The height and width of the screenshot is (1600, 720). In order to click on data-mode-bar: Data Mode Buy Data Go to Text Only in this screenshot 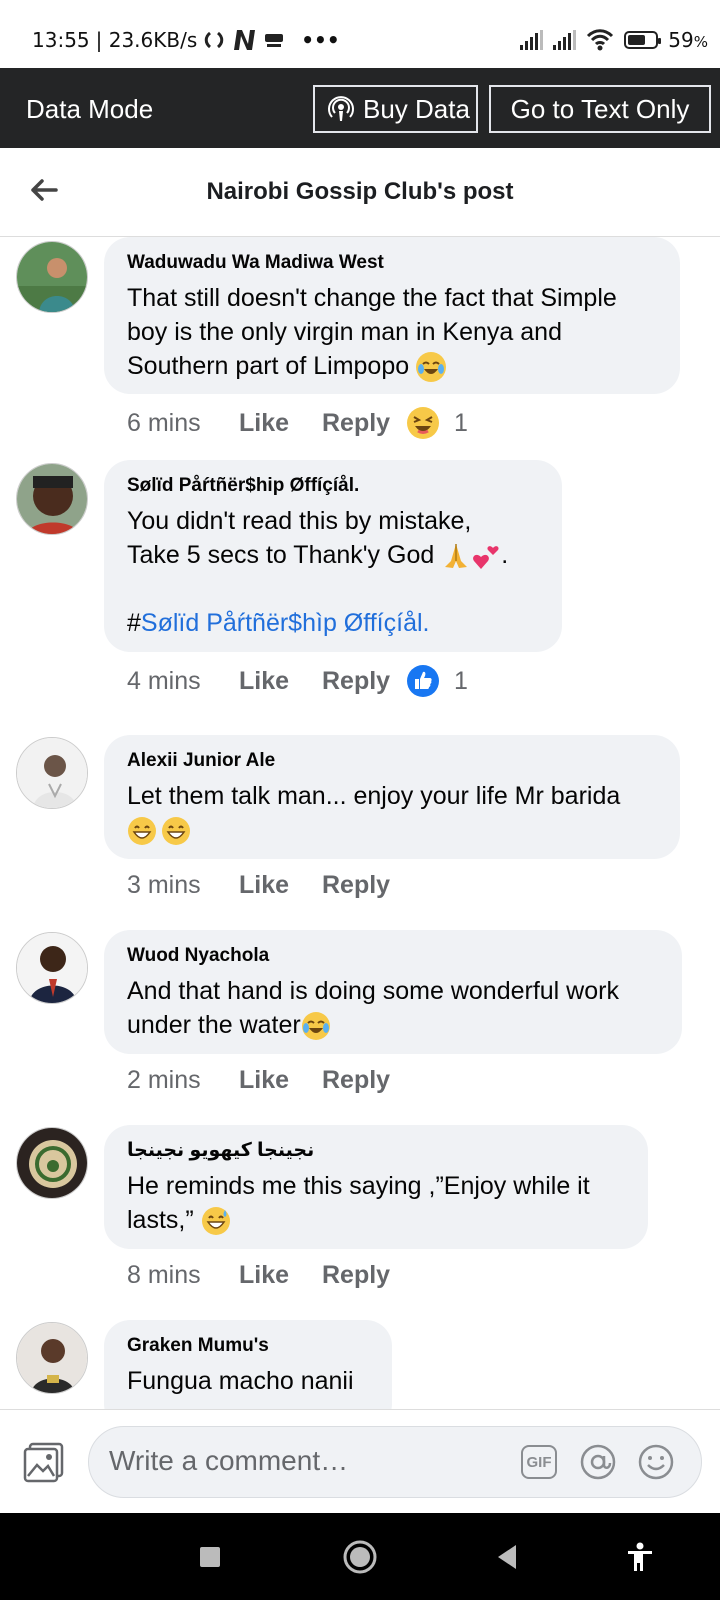, I will do `click(360, 108)`.